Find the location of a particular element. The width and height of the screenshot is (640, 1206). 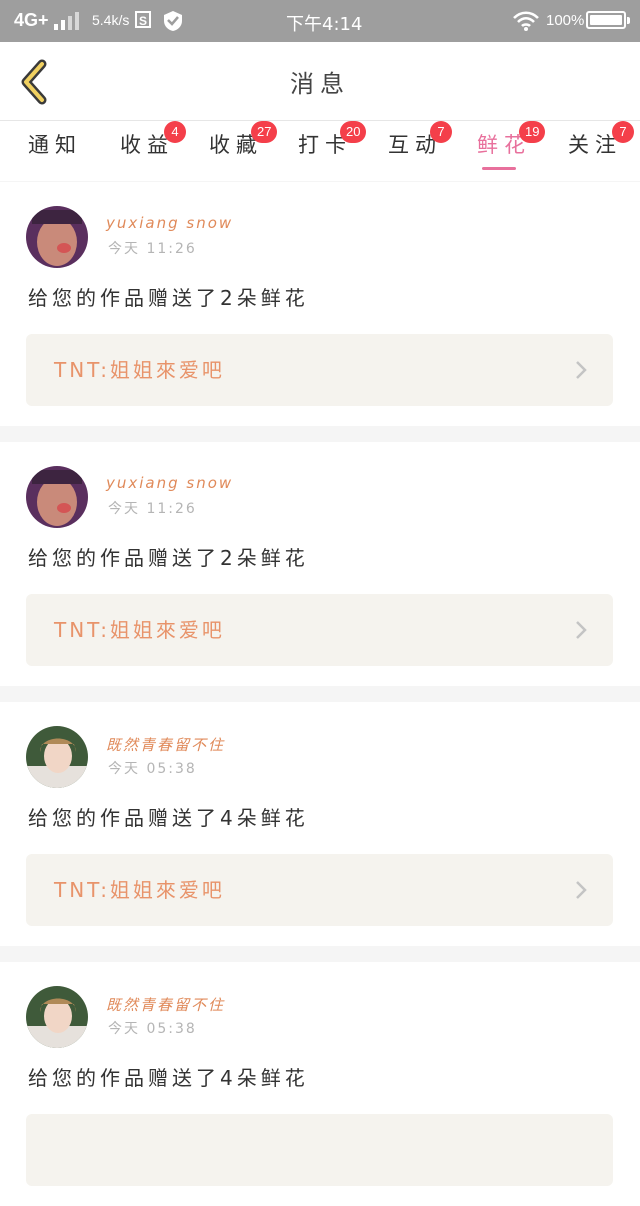

work-link is located at coordinates (319, 1150).